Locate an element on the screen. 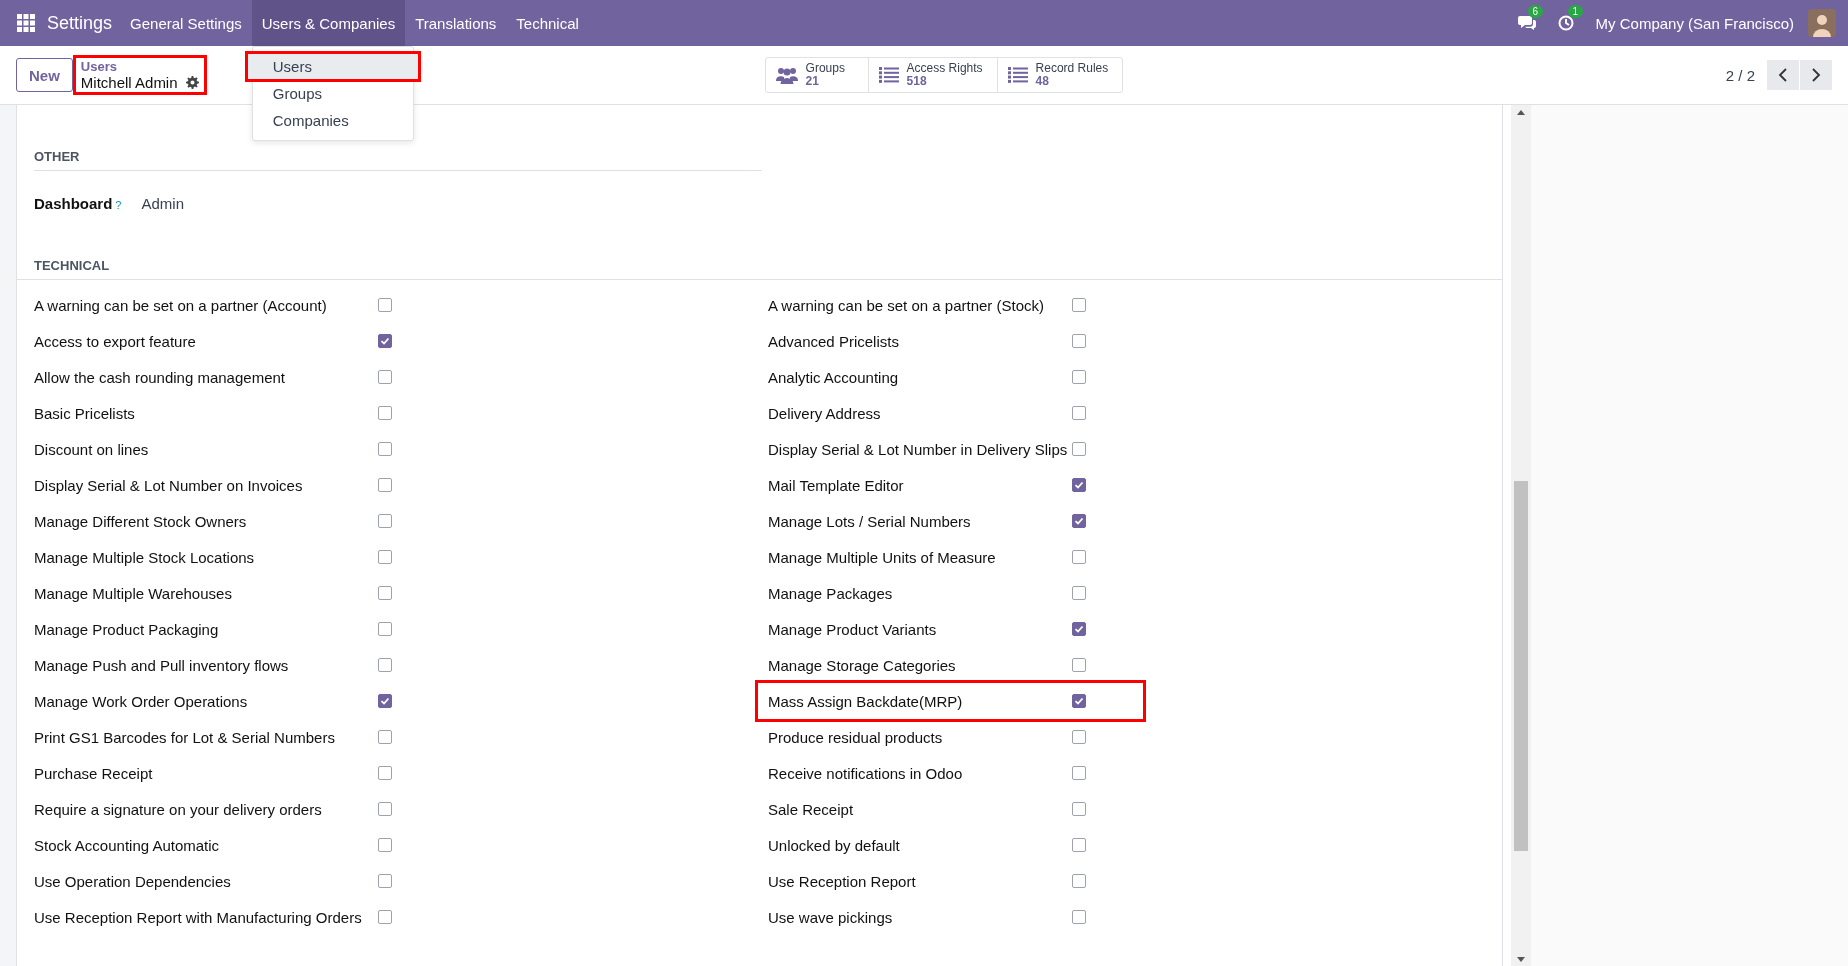 This screenshot has height=966, width=1848. setting-label: Use Operation Dependencies is located at coordinates (133, 881).